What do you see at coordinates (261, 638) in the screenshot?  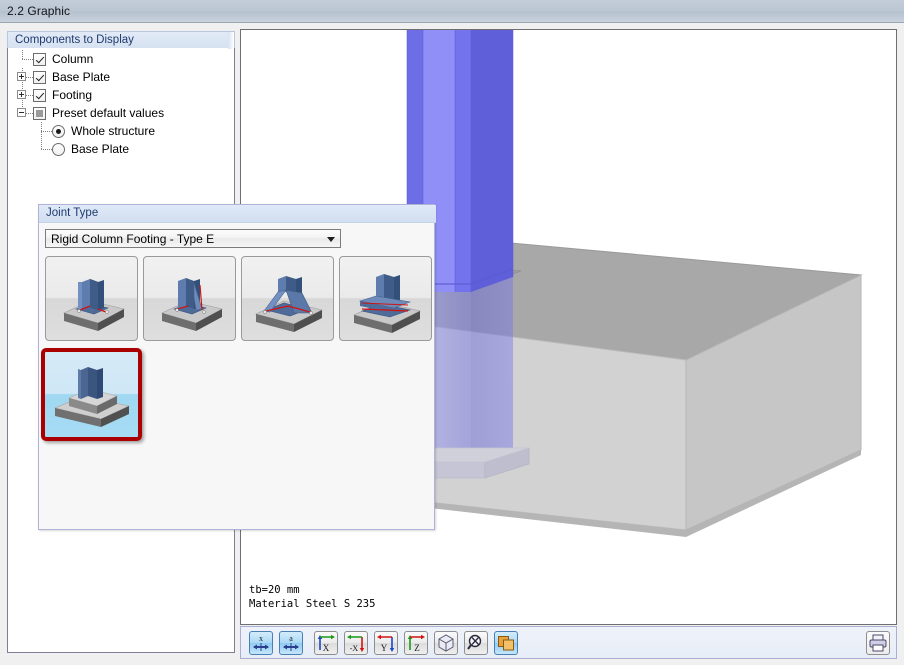 I see `svg-text: x` at bounding box center [261, 638].